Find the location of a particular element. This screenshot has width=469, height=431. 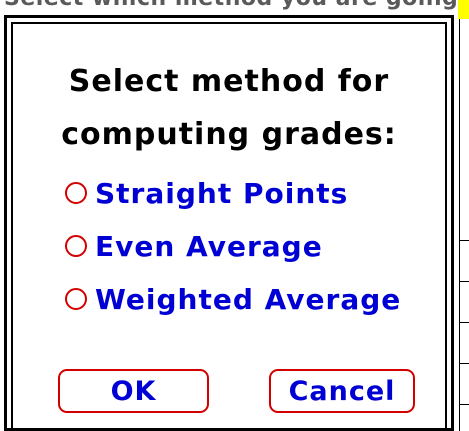

background-window-edge is located at coordinates (462, 225).